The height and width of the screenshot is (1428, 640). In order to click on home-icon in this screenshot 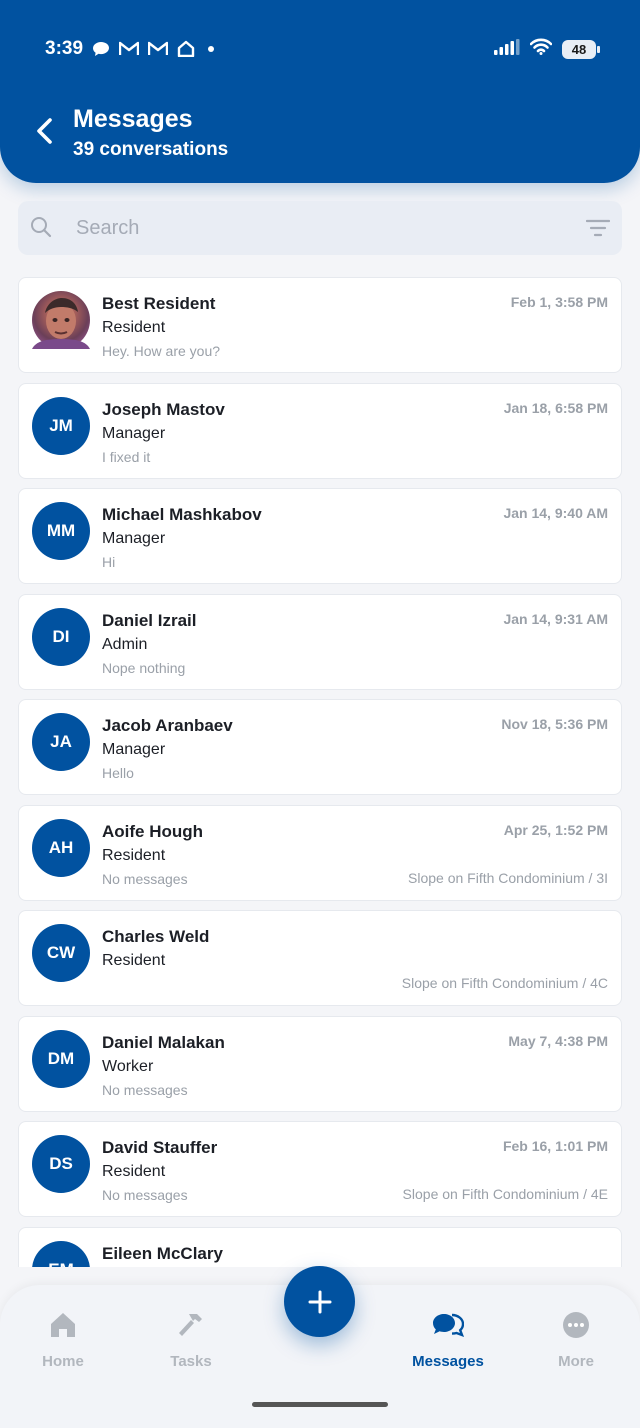, I will do `click(63, 1325)`.